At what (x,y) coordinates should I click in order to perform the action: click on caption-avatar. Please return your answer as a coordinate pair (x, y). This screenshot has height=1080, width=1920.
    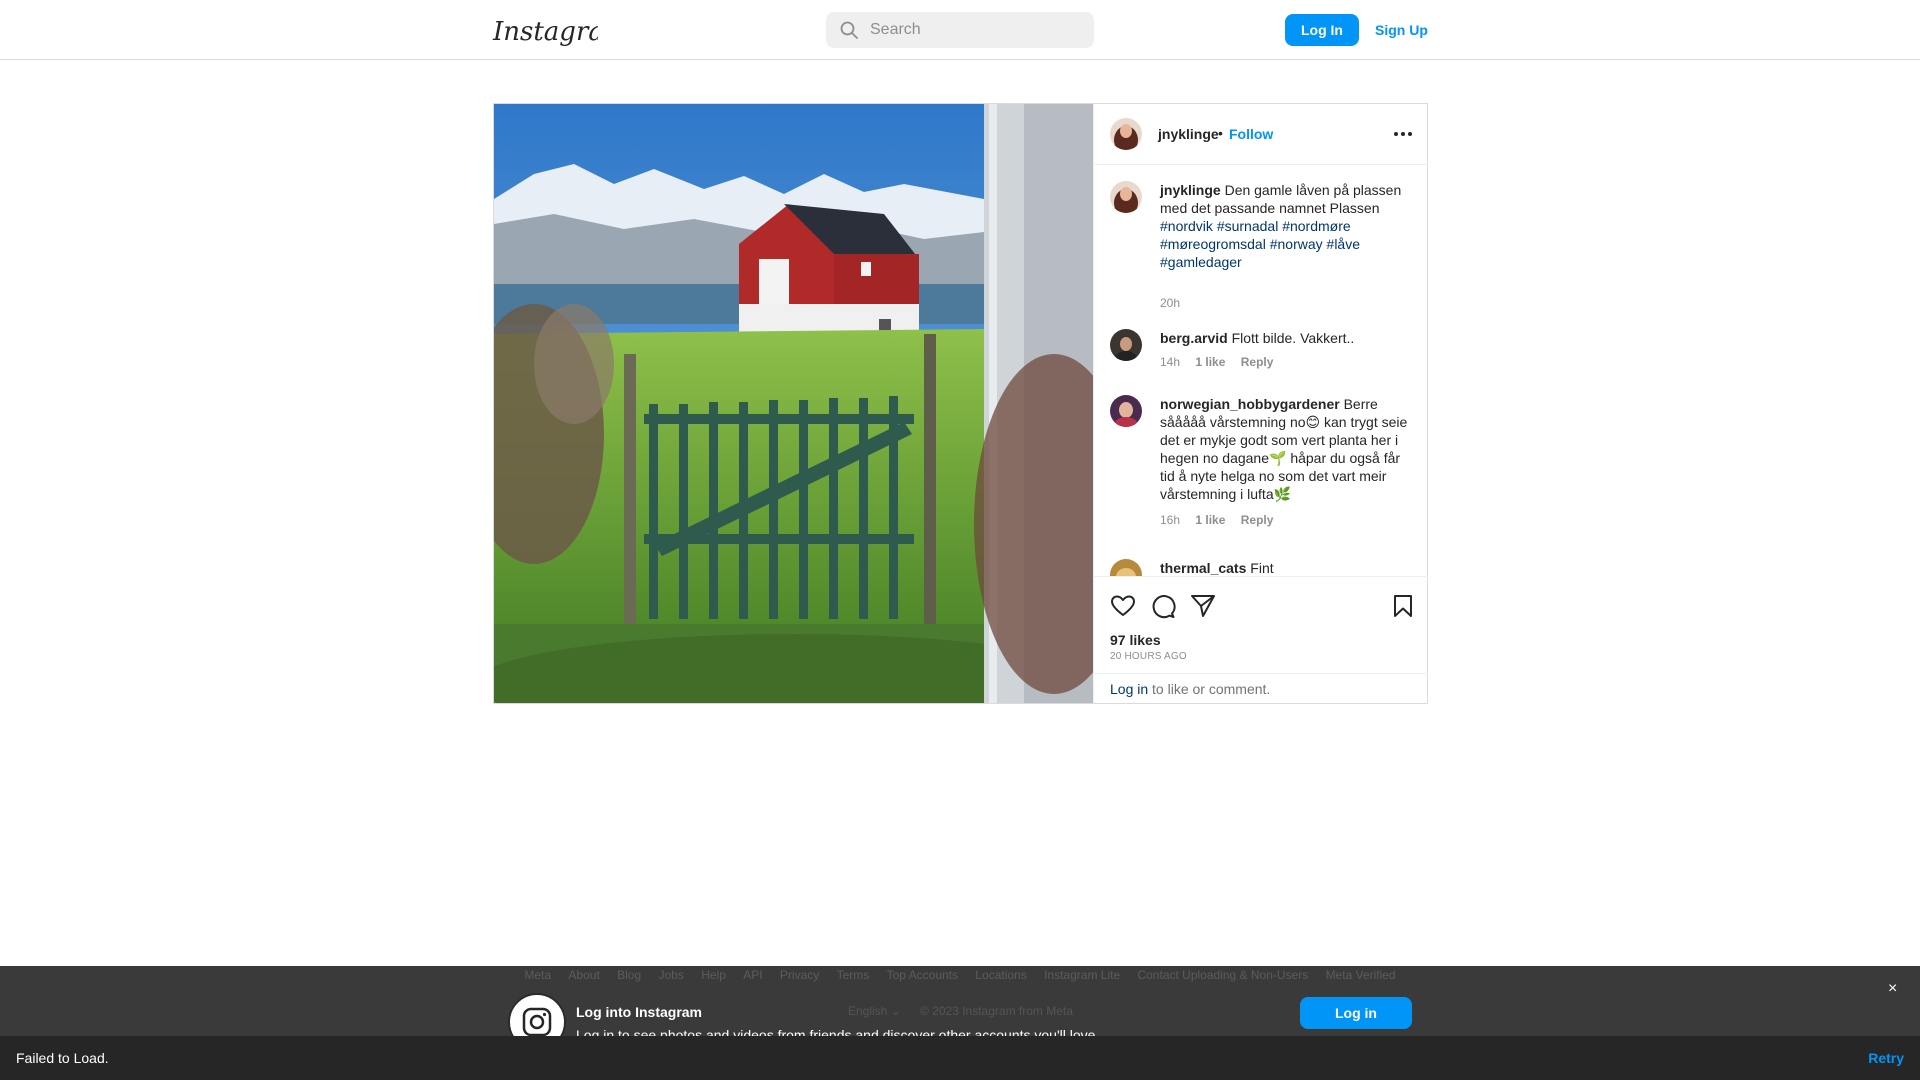
    Looking at the image, I should click on (1126, 197).